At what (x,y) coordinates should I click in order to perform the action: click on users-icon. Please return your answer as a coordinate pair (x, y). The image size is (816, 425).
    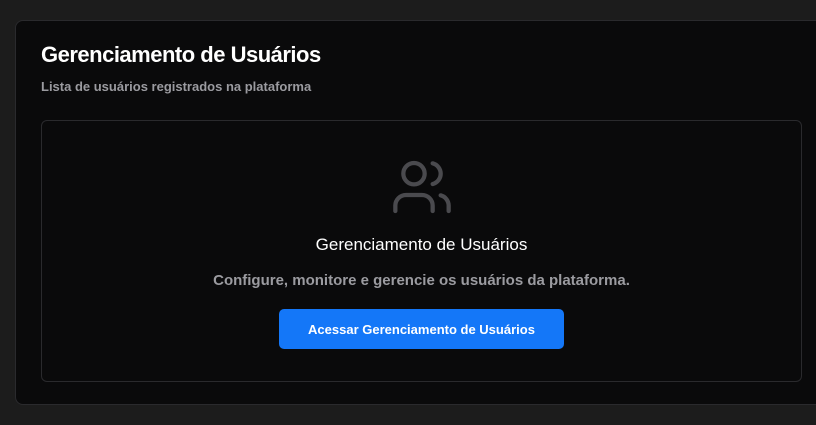
    Looking at the image, I should click on (422, 187).